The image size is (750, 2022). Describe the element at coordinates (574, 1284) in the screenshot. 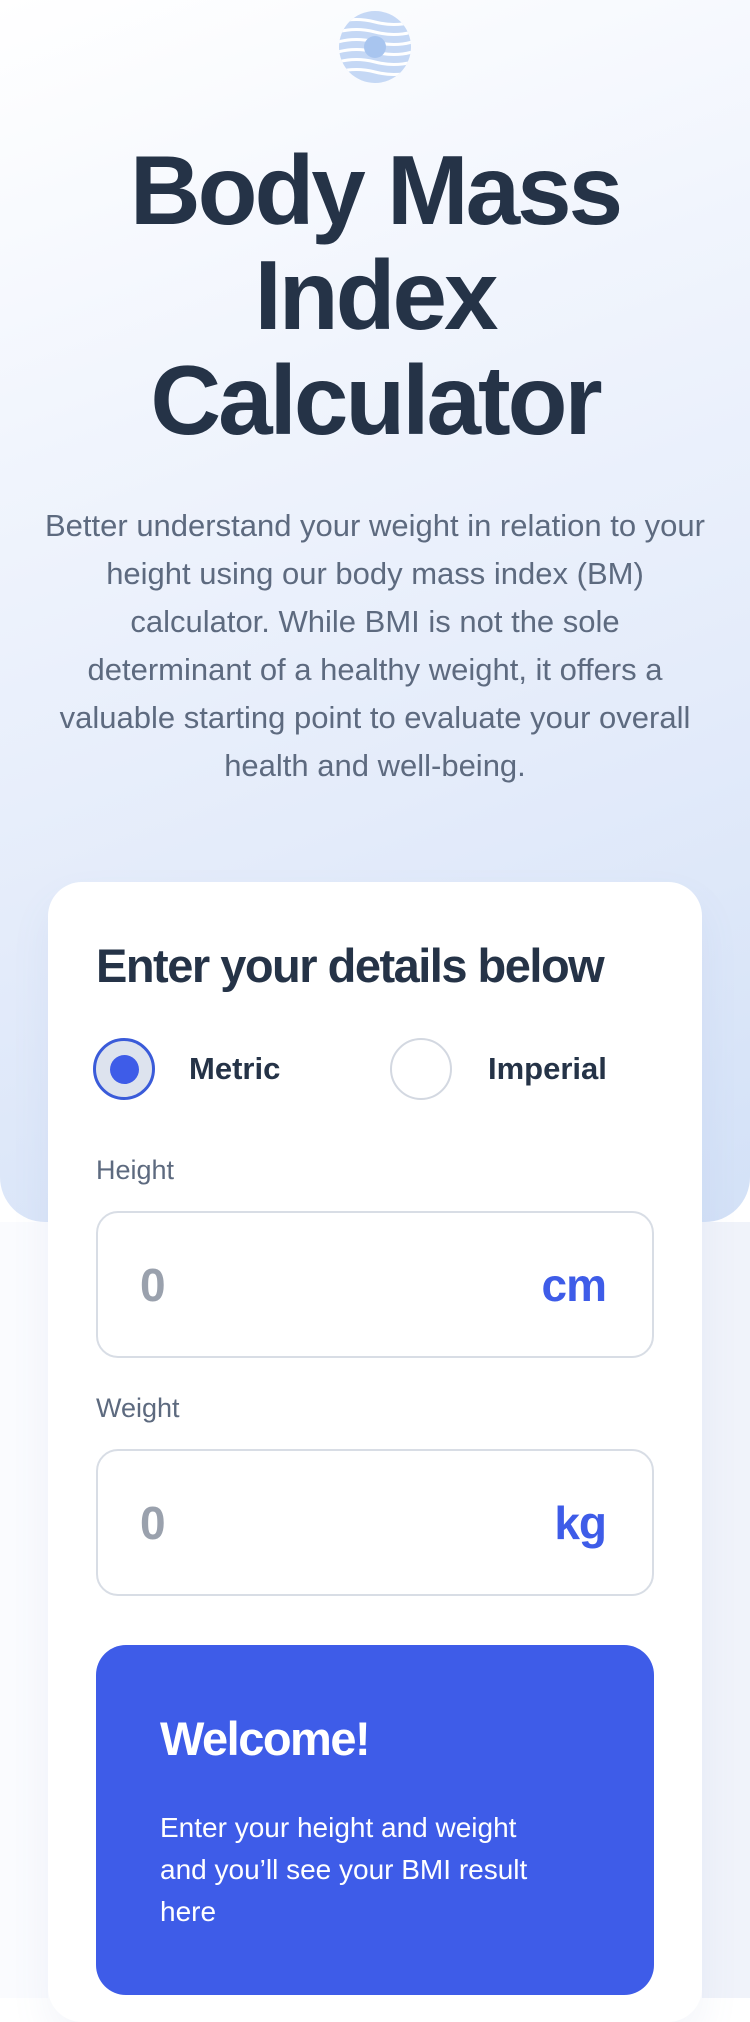

I see `height-unit: cm` at that location.